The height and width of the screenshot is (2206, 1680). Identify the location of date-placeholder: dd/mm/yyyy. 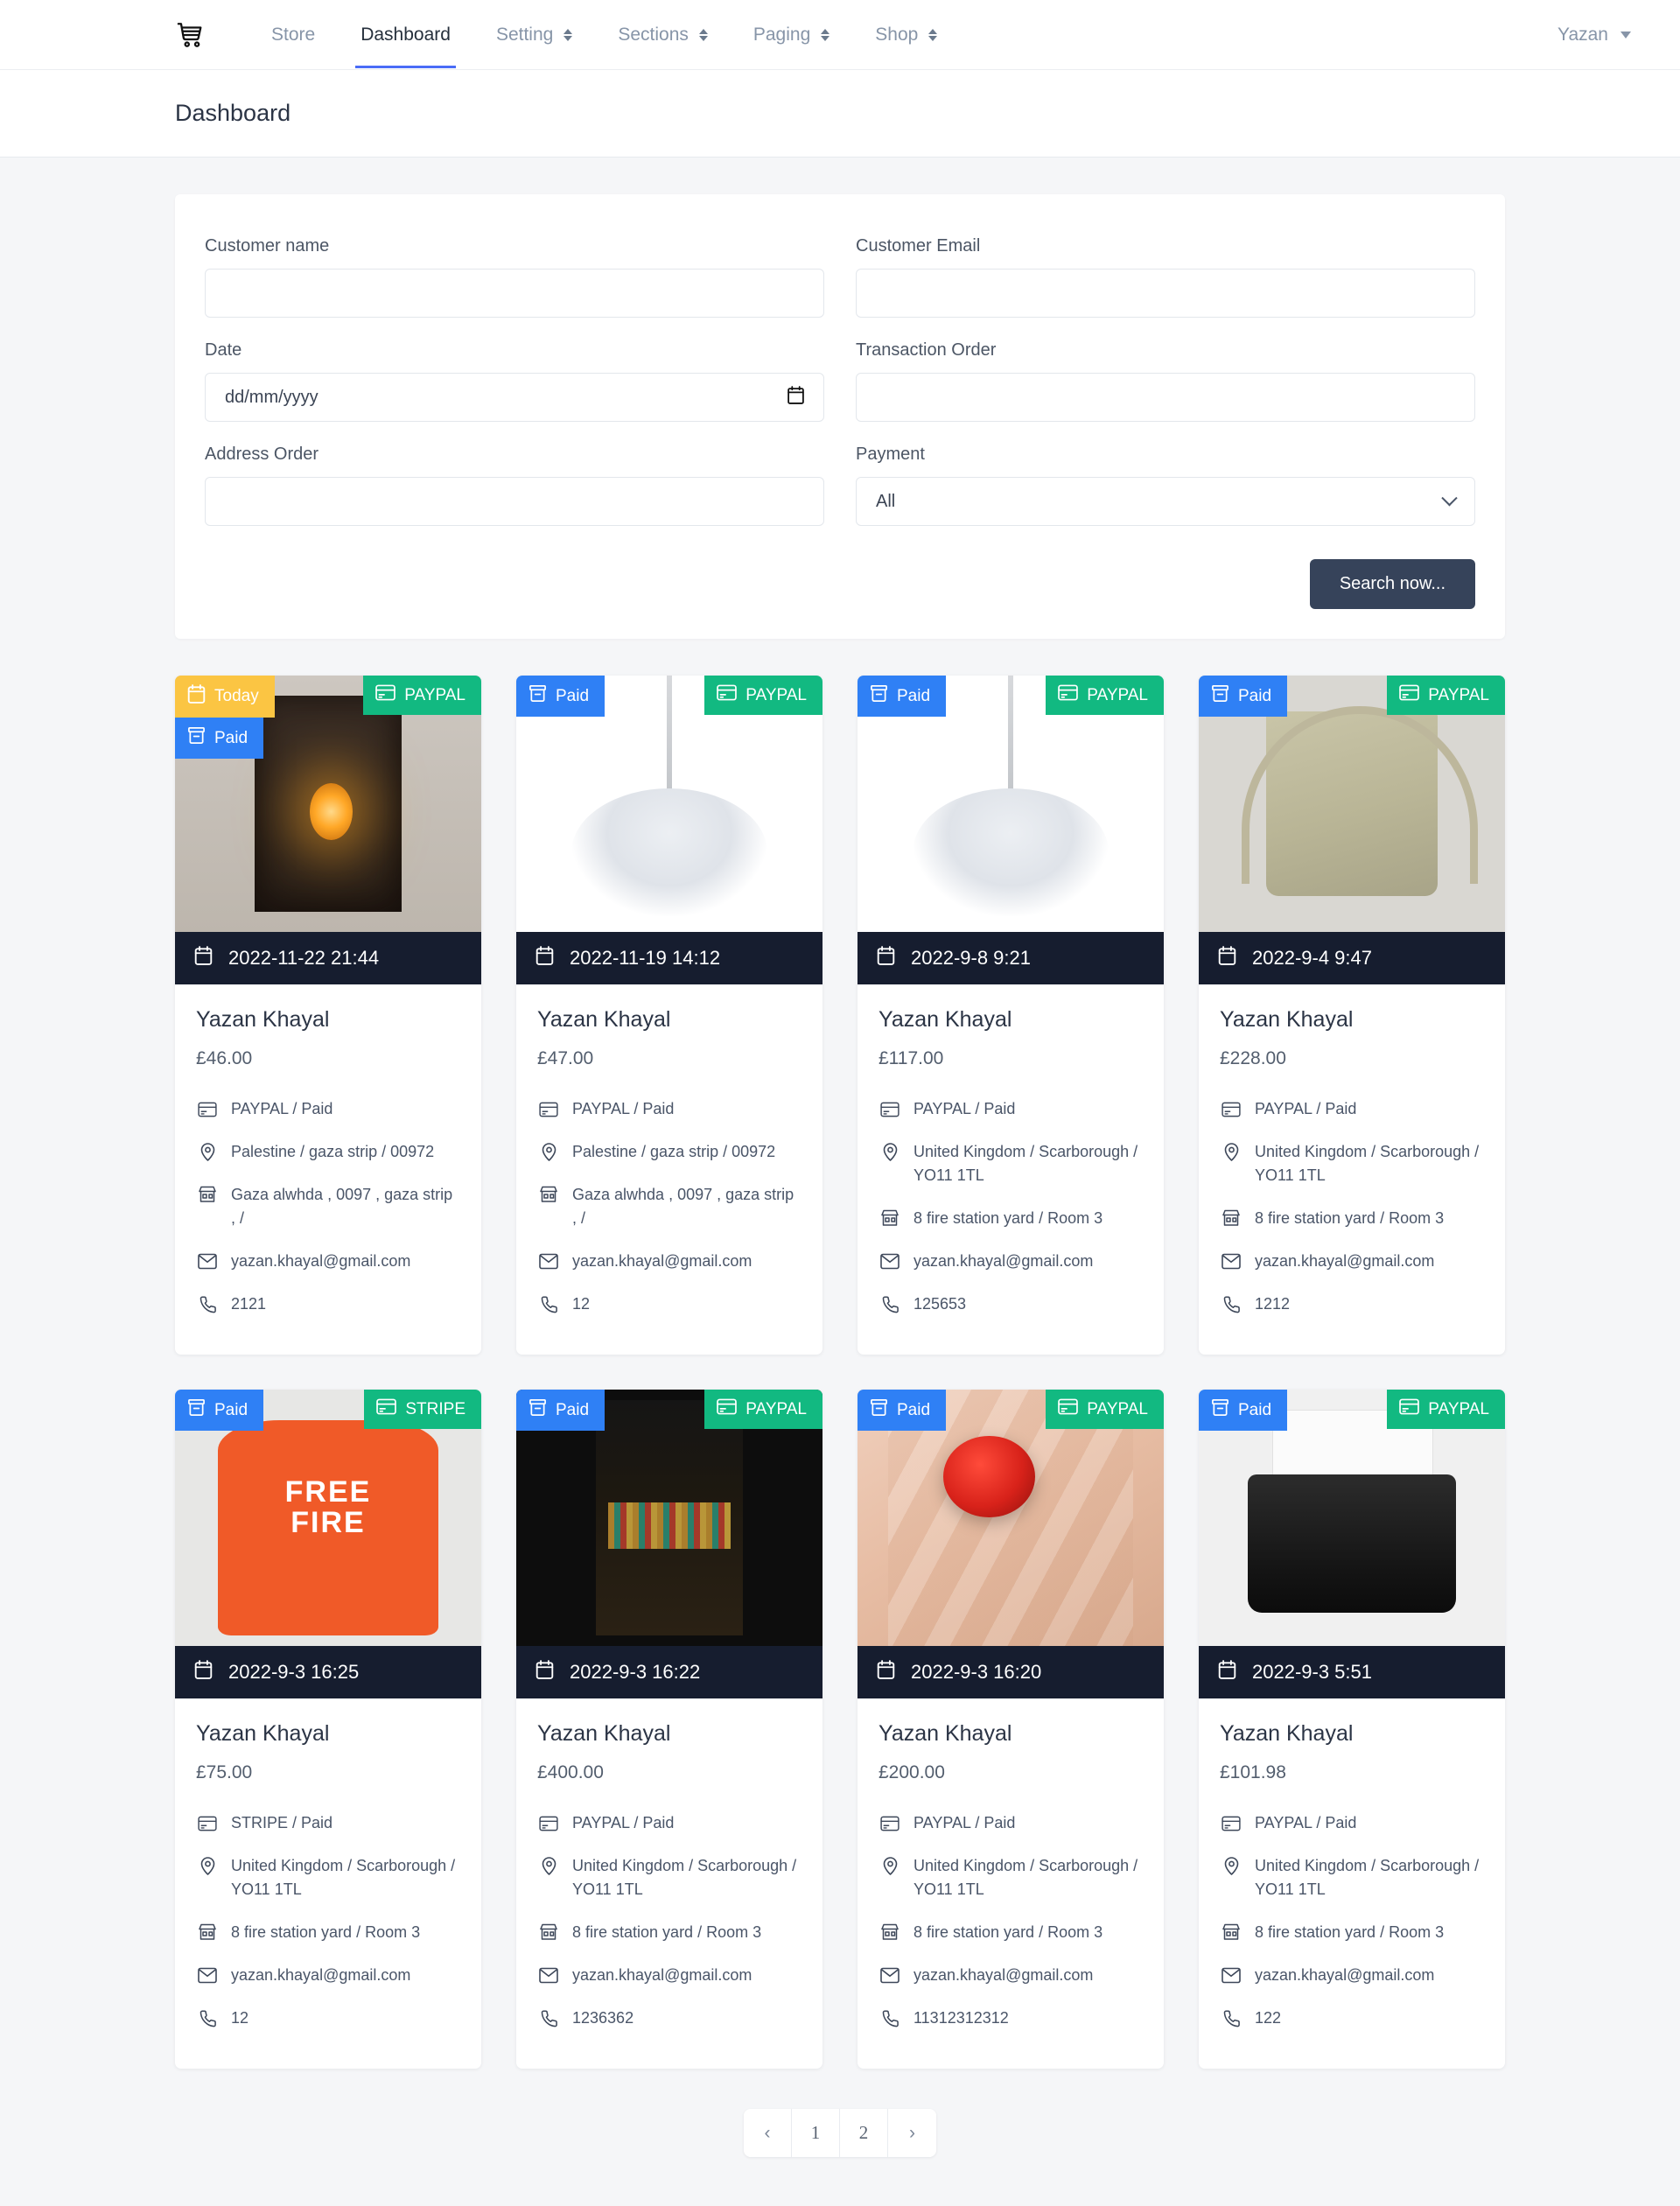
(271, 397).